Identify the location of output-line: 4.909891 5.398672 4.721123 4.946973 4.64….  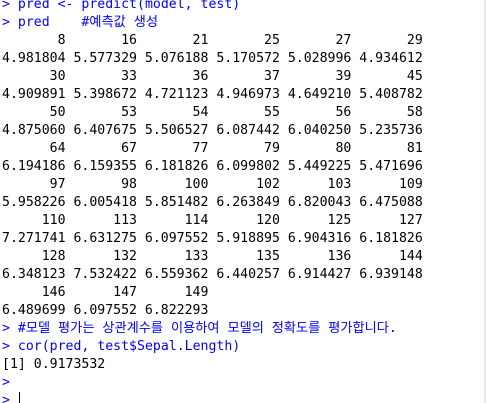
(212, 94).